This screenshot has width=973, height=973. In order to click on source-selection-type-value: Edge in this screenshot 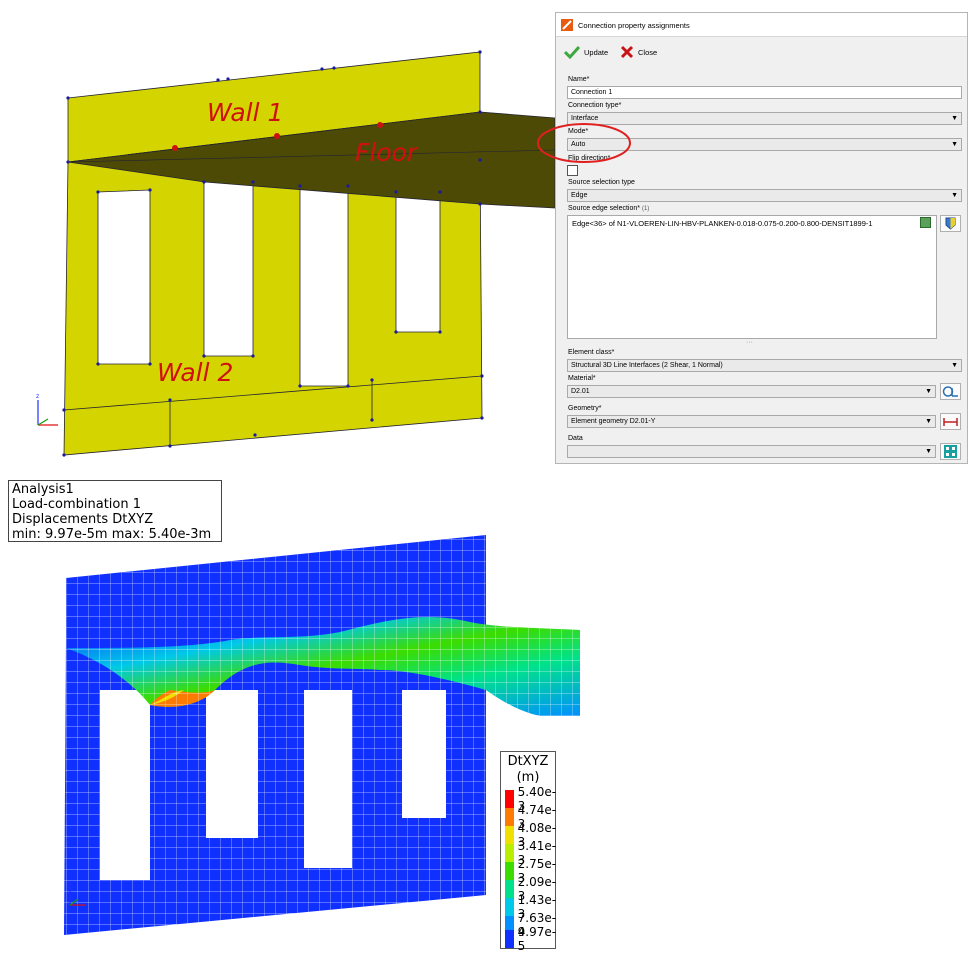, I will do `click(579, 195)`.